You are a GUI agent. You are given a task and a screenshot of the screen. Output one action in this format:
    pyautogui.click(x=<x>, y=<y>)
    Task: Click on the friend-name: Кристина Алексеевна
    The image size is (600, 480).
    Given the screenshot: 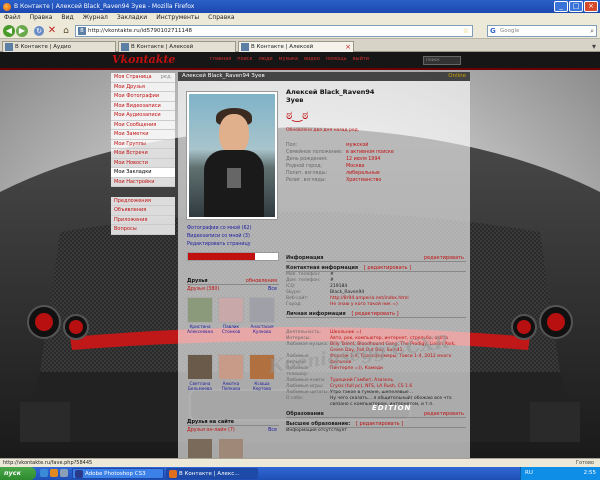 What is the action you would take?
    pyautogui.click(x=200, y=329)
    